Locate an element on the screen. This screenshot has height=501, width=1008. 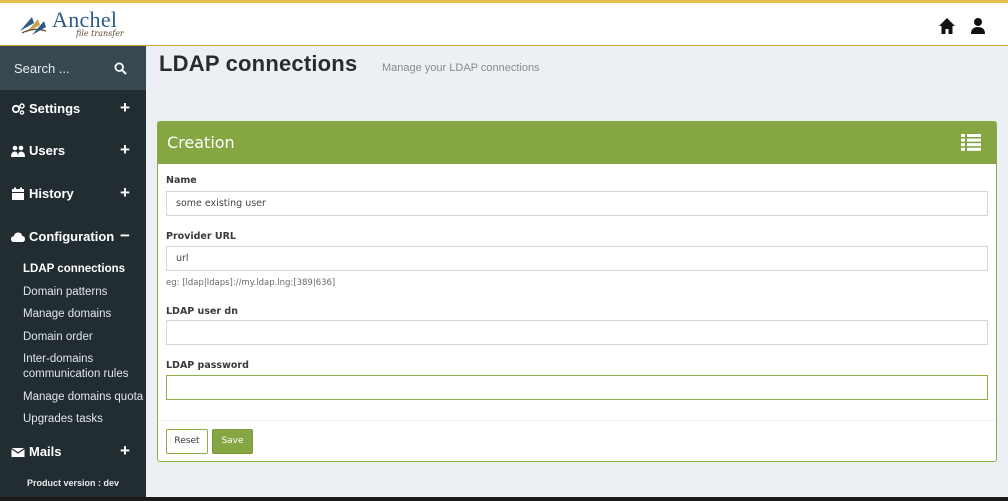
sidebar-subitem-domain-patterns: Domain patterns is located at coordinates (65, 292).